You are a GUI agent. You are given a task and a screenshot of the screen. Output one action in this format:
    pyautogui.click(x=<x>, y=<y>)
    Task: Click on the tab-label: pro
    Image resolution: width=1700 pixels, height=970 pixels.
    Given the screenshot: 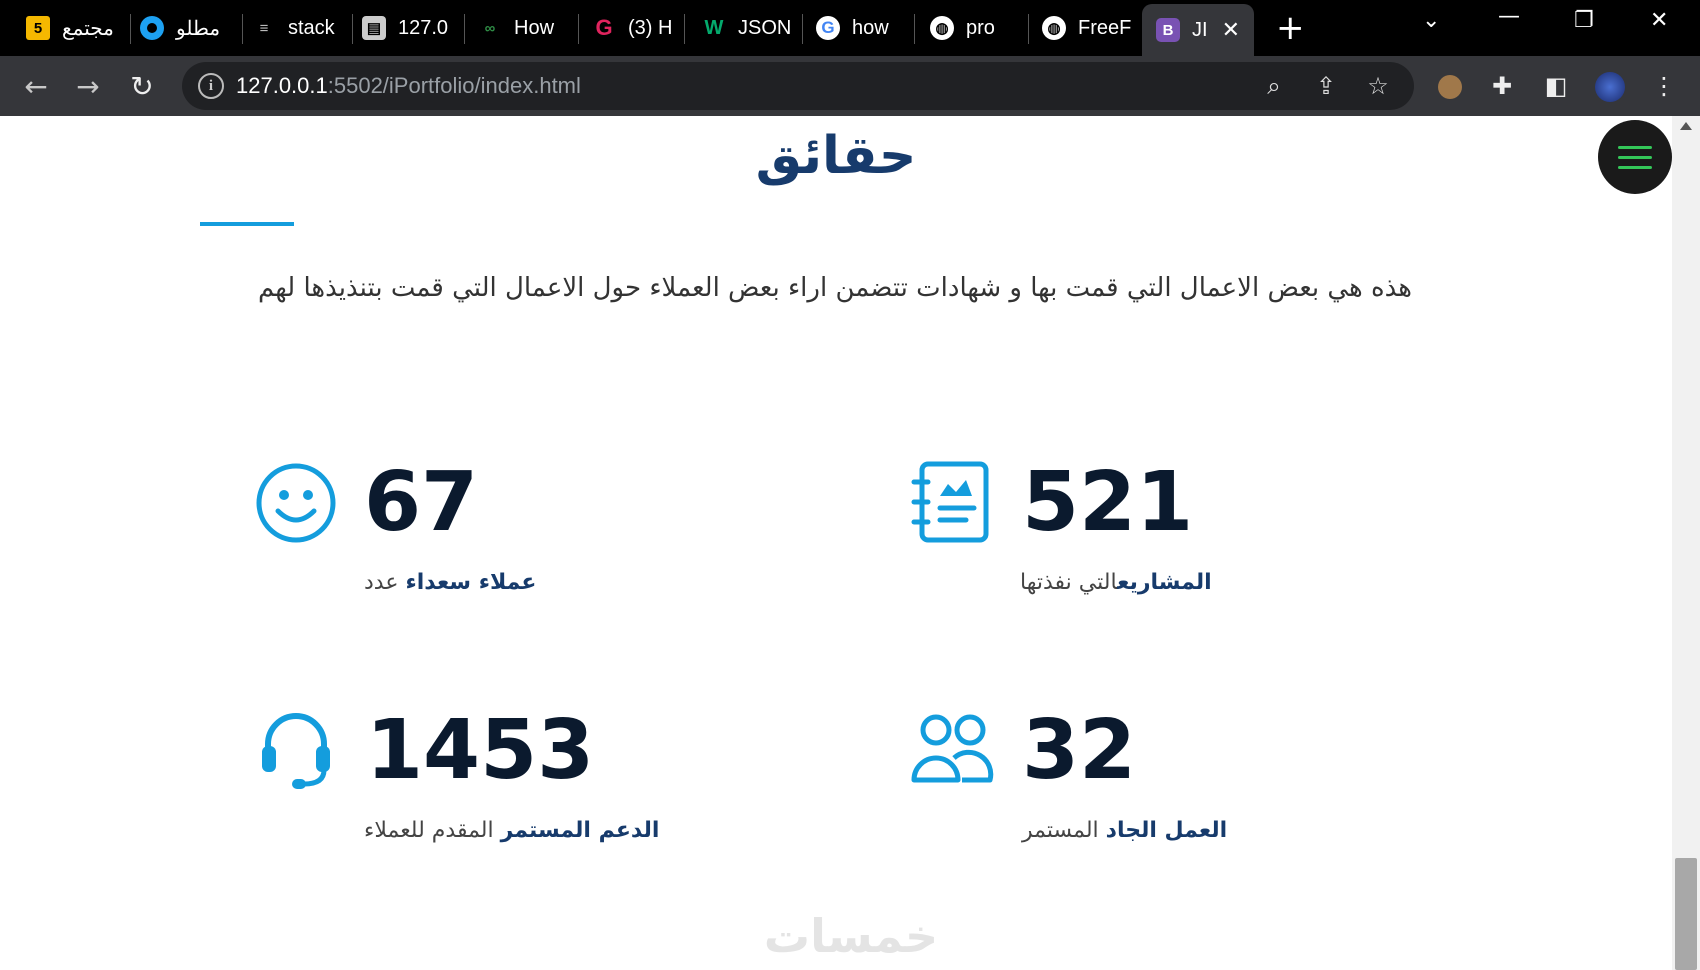 What is the action you would take?
    pyautogui.click(x=980, y=27)
    